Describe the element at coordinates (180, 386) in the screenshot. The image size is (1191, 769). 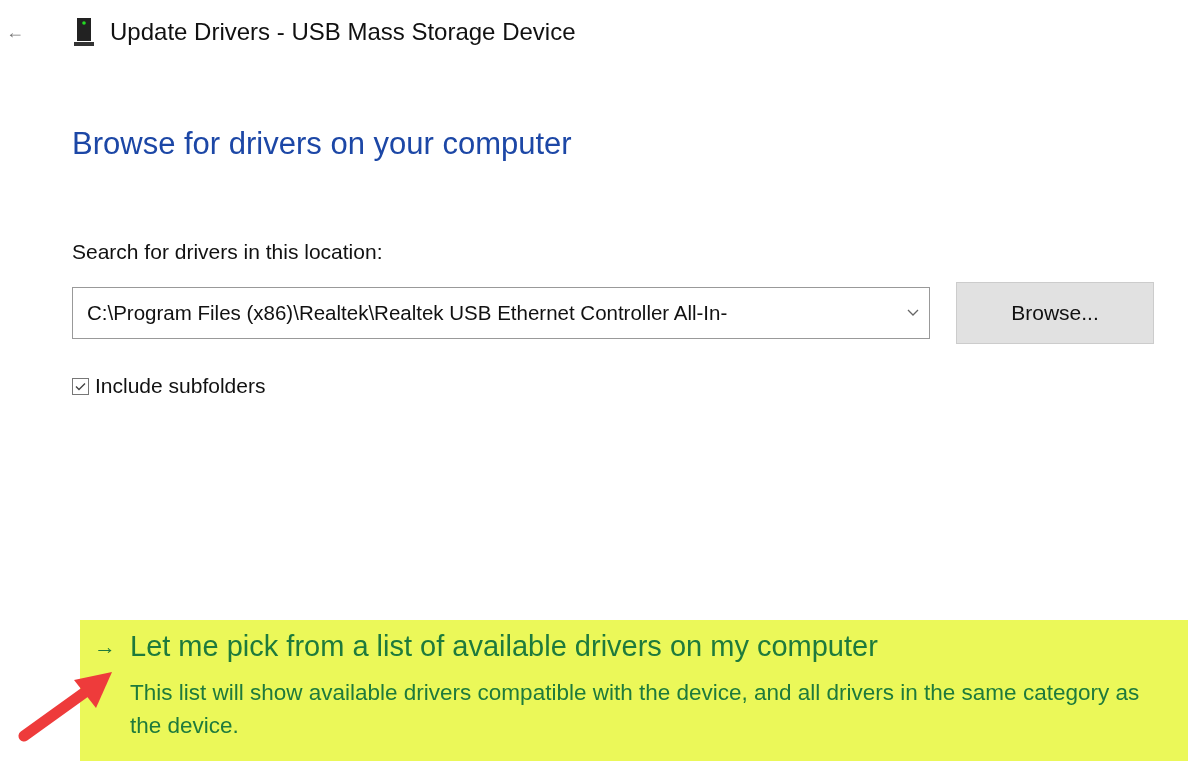
I see `checkbox-label: Include subfolders` at that location.